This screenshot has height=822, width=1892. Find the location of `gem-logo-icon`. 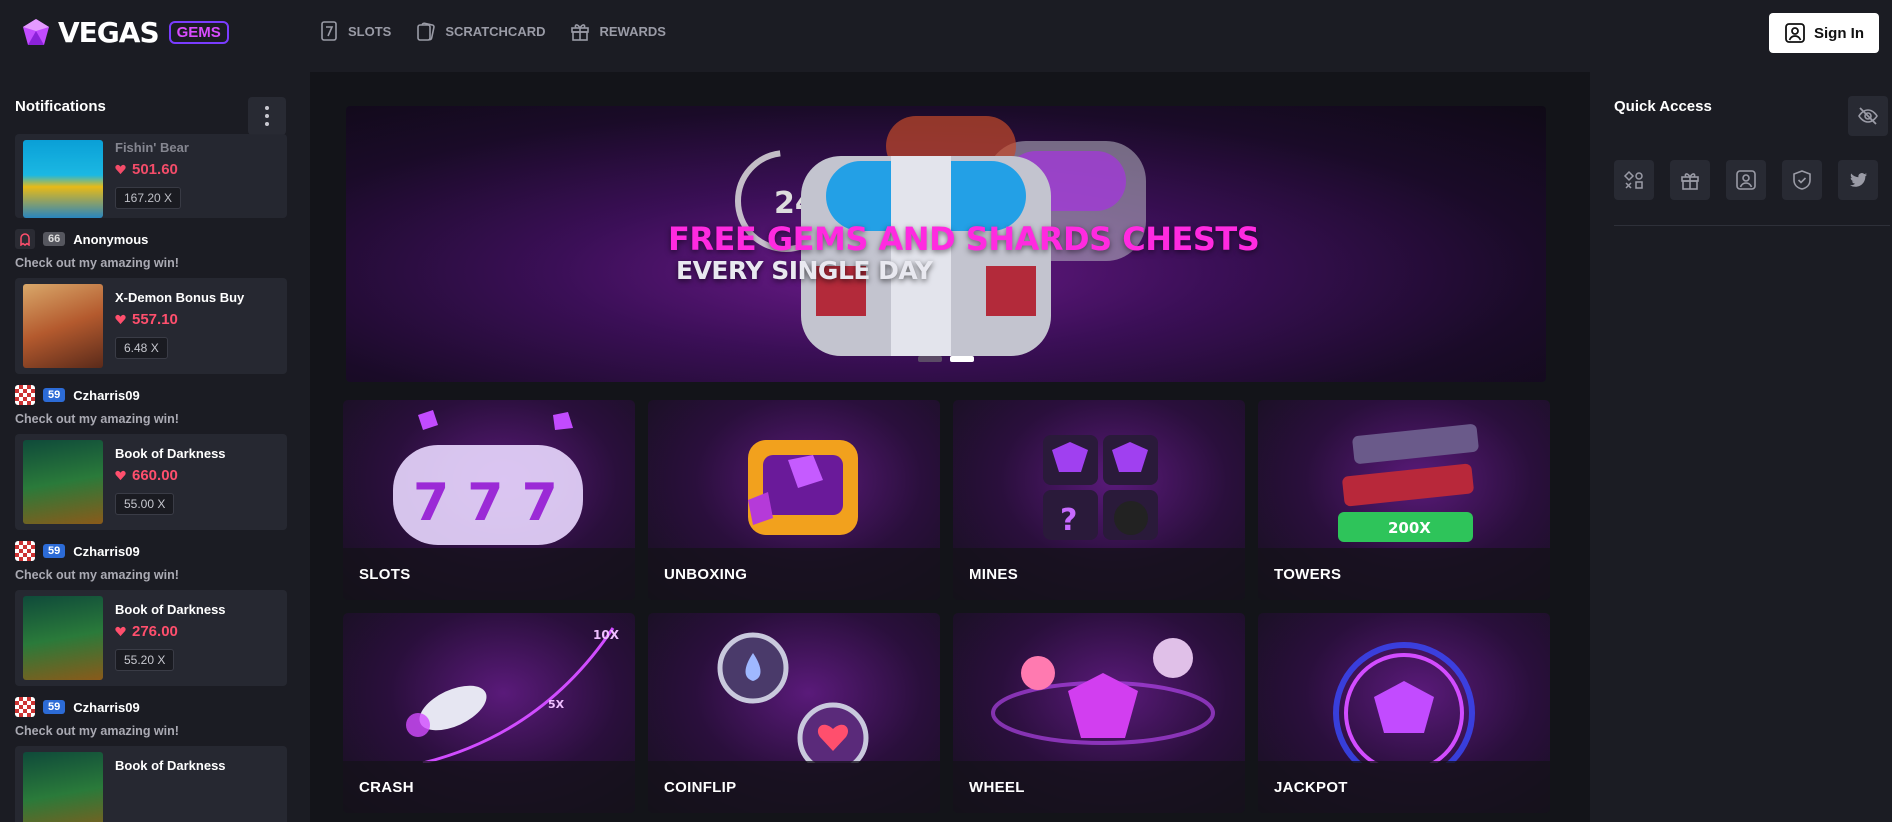

gem-logo-icon is located at coordinates (36, 31).